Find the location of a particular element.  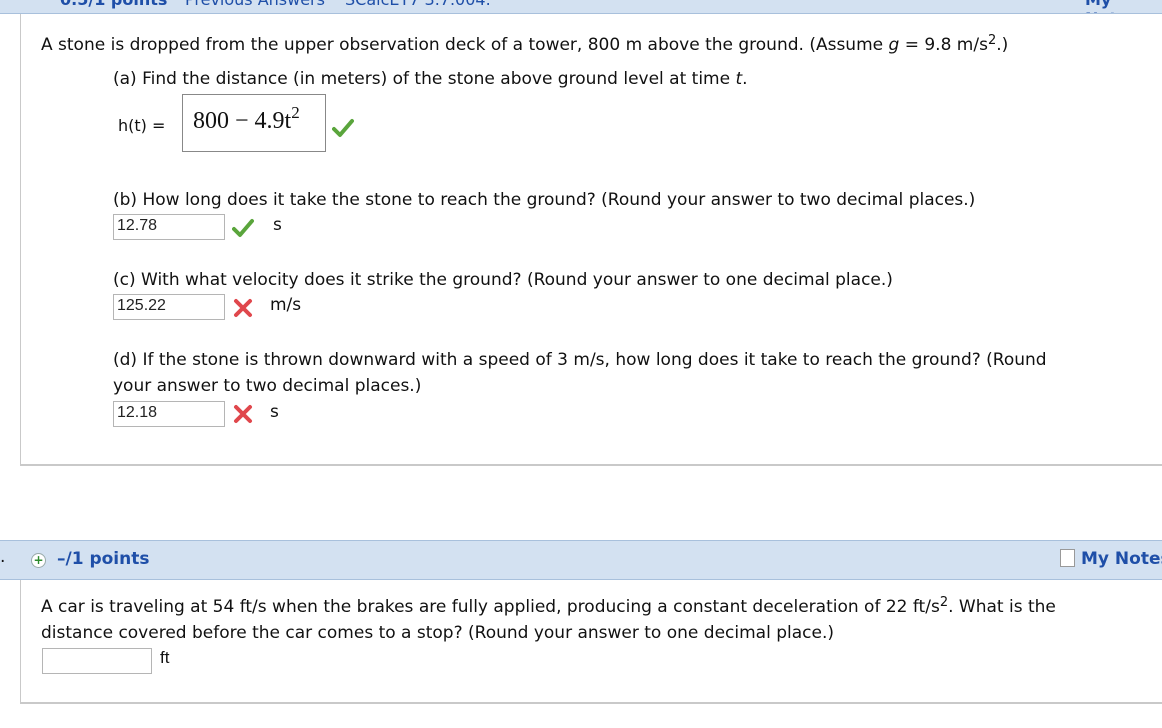

part-c-answer-input: 125.22 is located at coordinates (169, 307).